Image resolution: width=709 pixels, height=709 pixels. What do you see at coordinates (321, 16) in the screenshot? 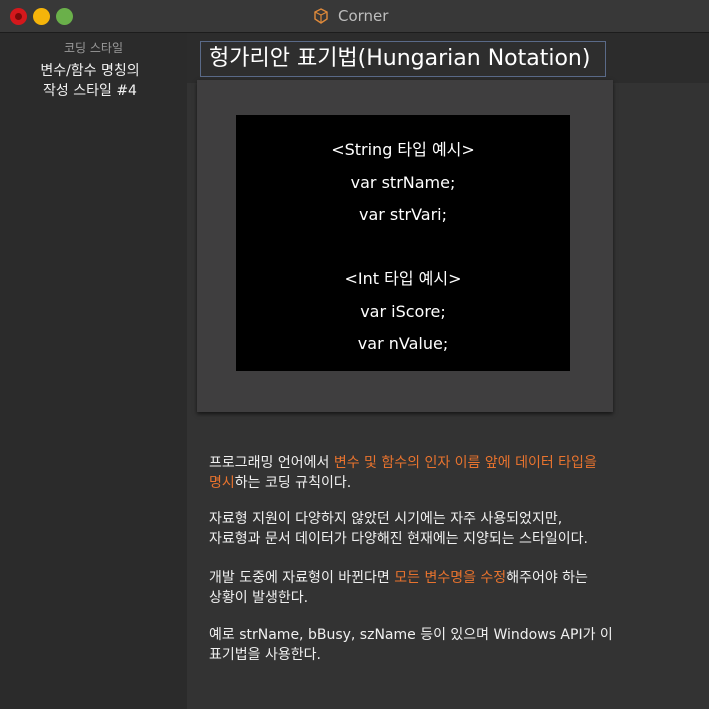
I see `app-box-icon` at bounding box center [321, 16].